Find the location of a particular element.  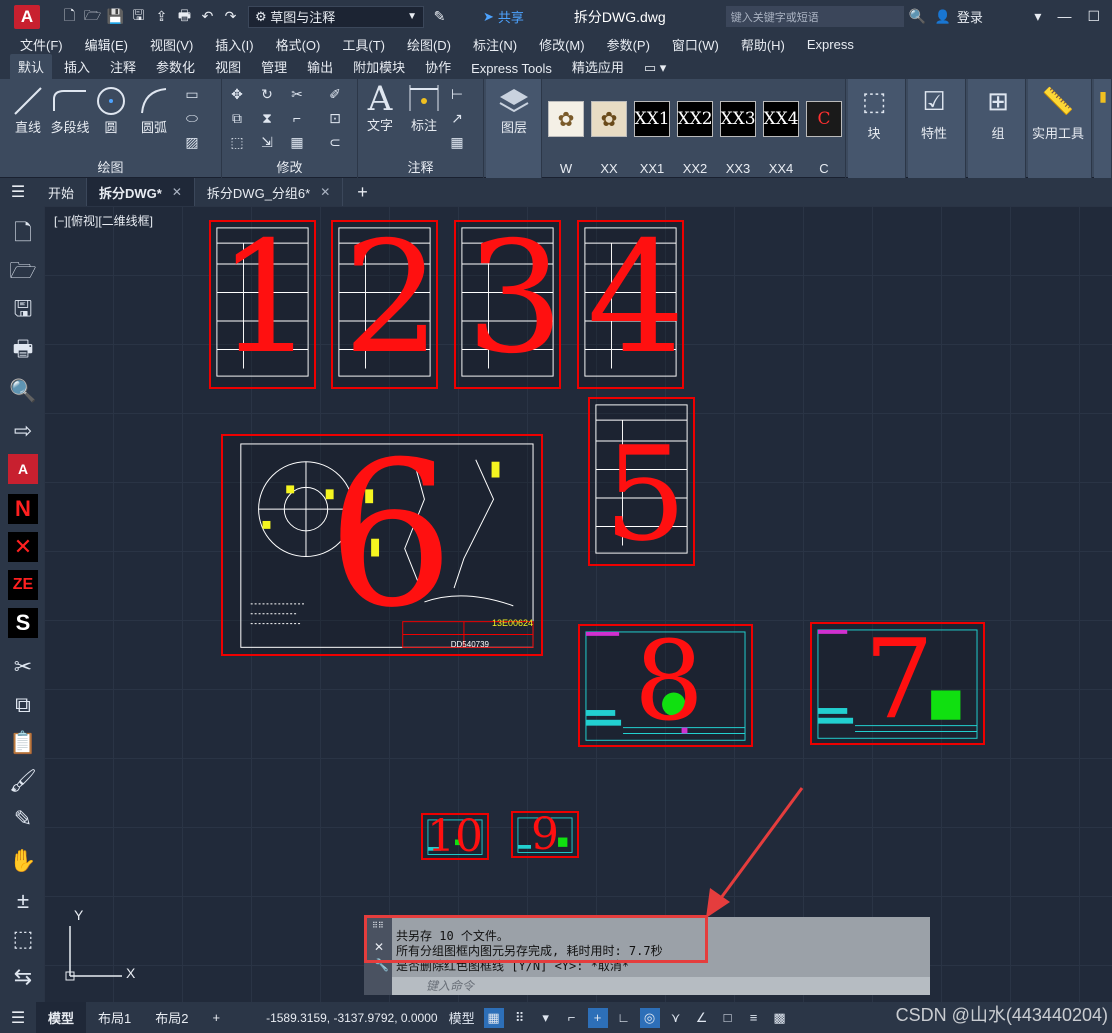

properties-panel: ☑ 特性 is located at coordinates (937, 128).